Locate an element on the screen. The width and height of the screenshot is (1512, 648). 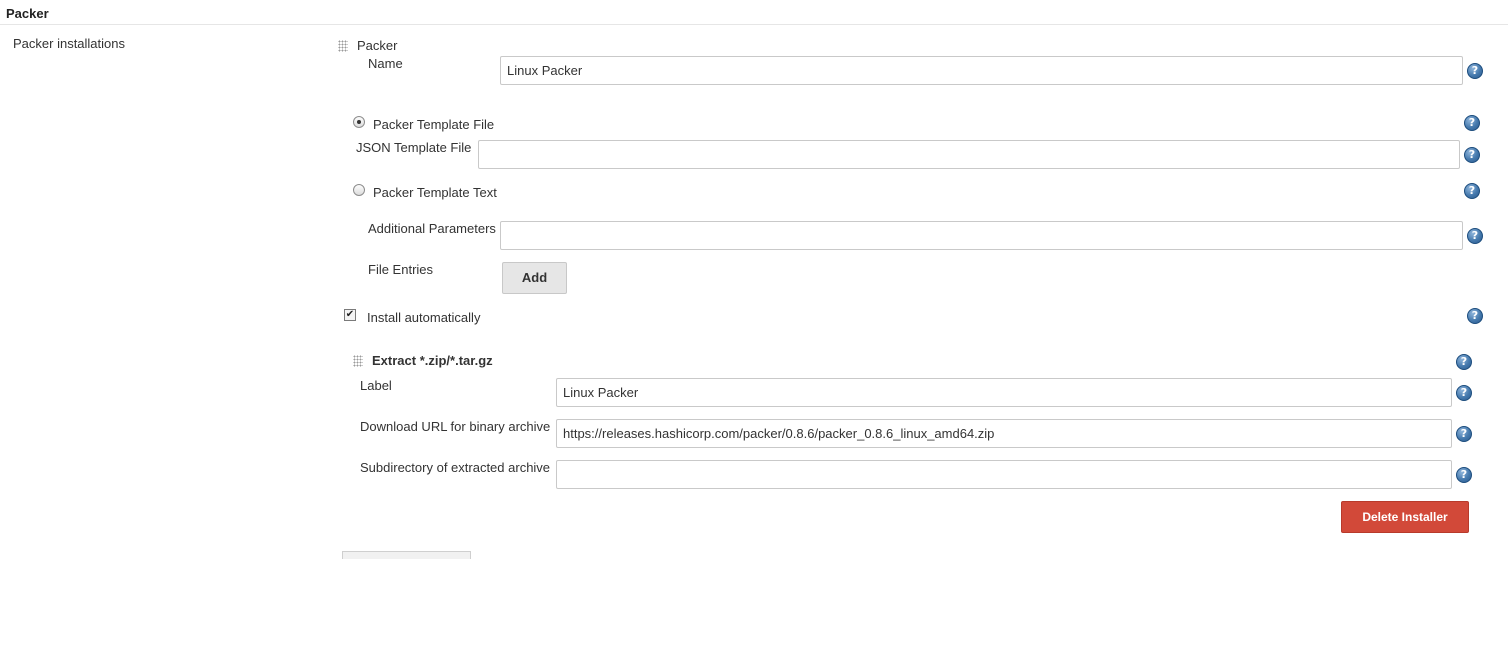
json-template-file-label: JSON Template File is located at coordinates (414, 147).